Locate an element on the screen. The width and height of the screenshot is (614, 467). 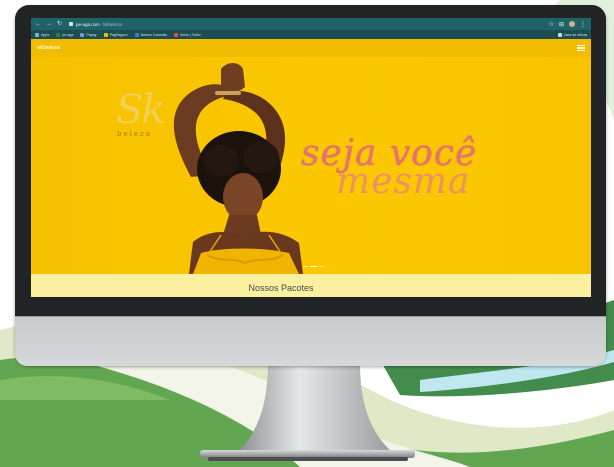
site-brand-link: skbeleza is located at coordinates (48, 48).